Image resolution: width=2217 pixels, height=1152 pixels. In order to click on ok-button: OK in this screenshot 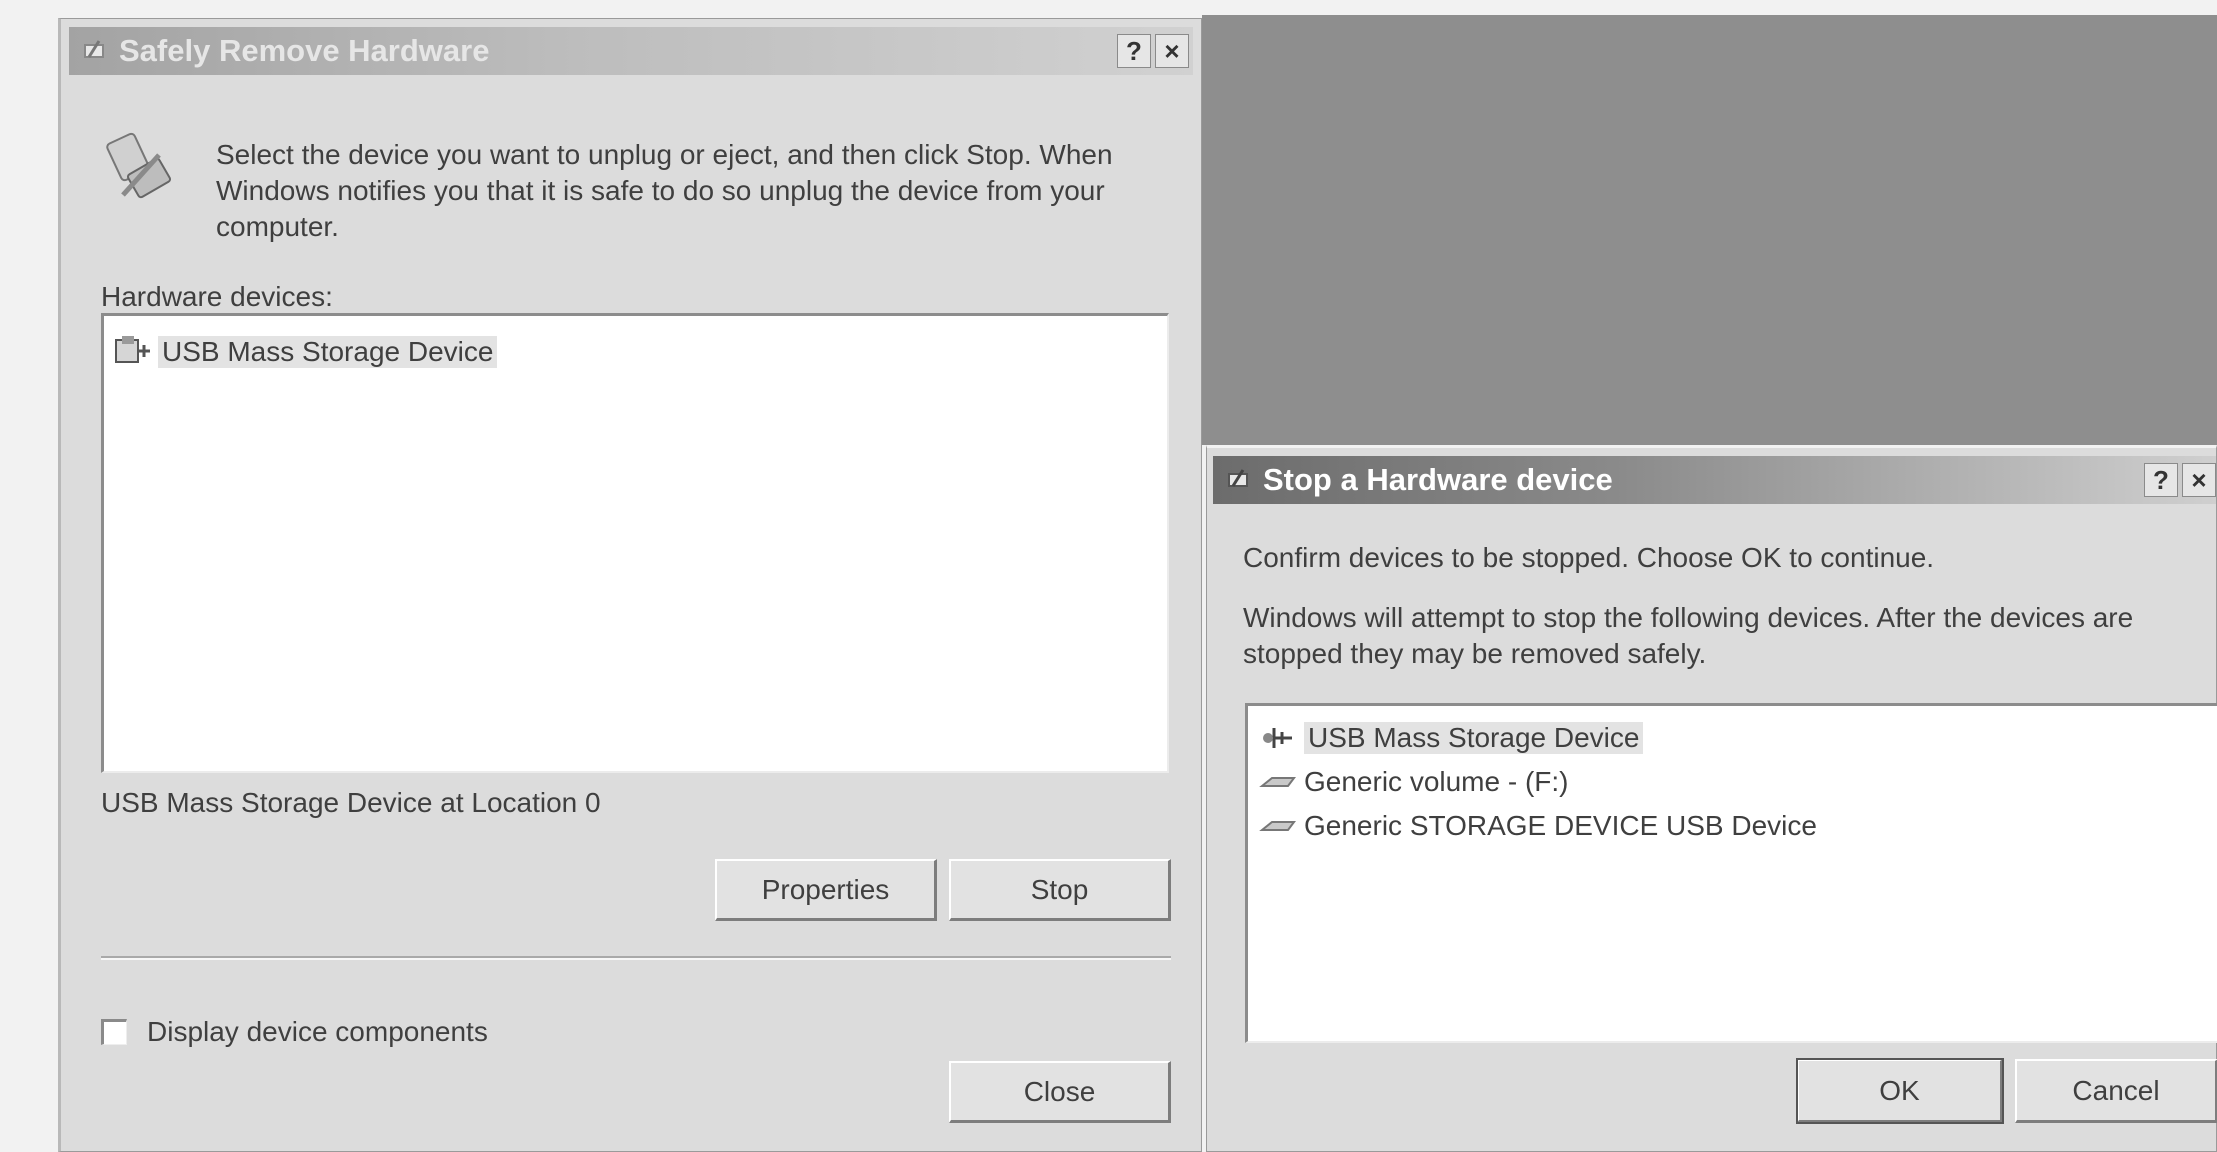, I will do `click(1900, 1091)`.